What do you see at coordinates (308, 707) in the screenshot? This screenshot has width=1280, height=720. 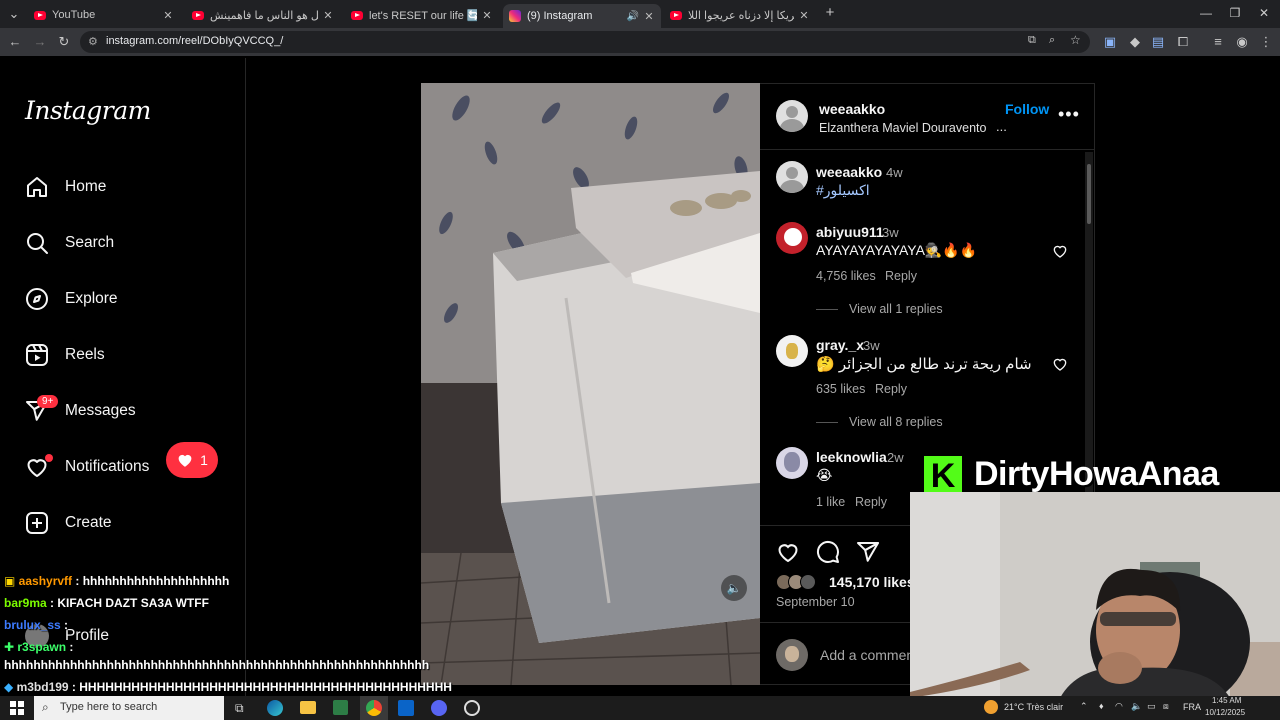 I see `file-explorer-icon` at bounding box center [308, 707].